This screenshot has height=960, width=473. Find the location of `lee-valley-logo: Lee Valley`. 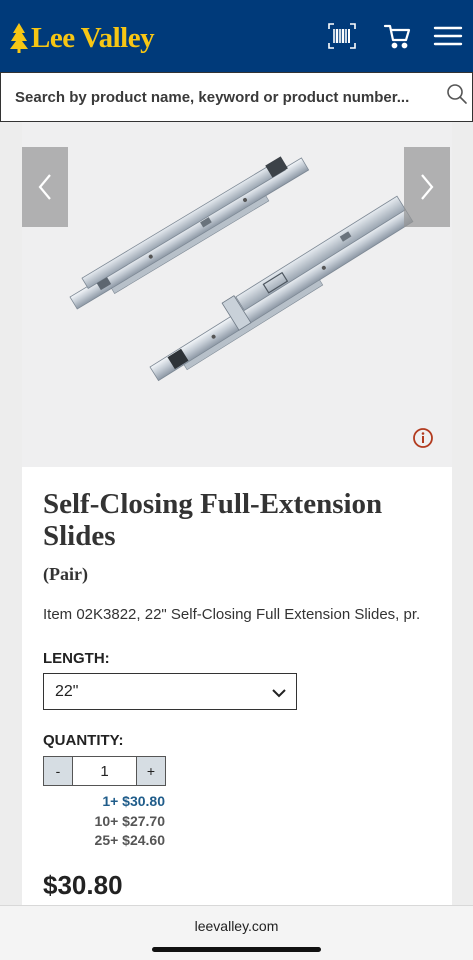

lee-valley-logo: Lee Valley is located at coordinates (82, 38).